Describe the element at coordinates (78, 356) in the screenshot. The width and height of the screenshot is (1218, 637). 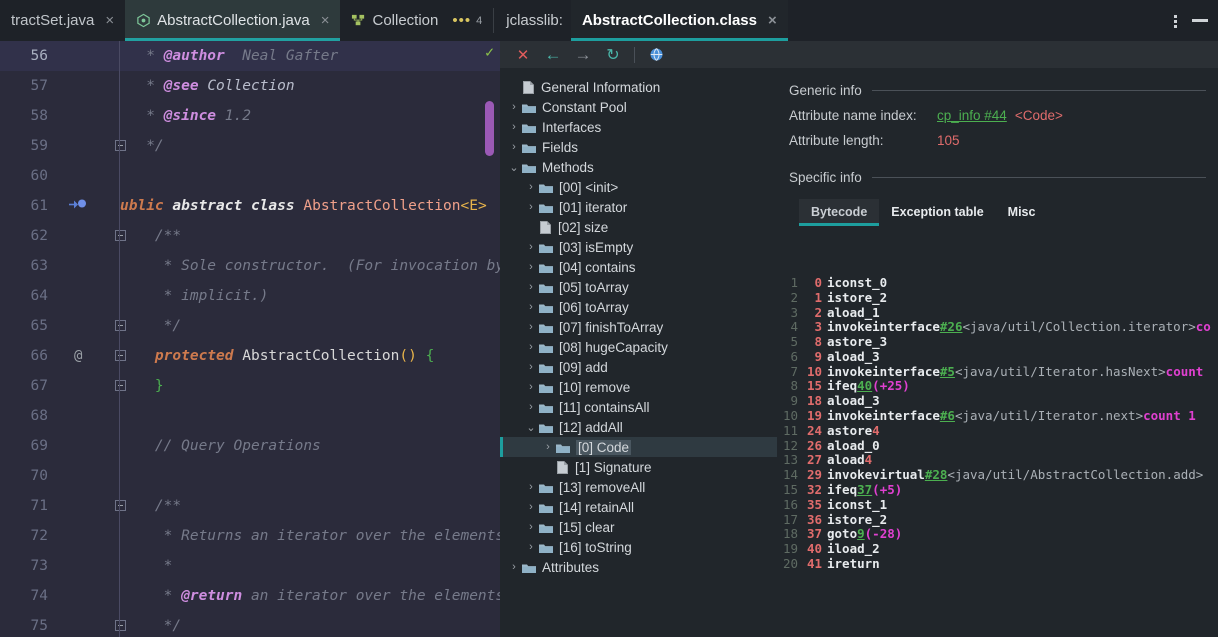
I see `override-marker-icon: @` at that location.